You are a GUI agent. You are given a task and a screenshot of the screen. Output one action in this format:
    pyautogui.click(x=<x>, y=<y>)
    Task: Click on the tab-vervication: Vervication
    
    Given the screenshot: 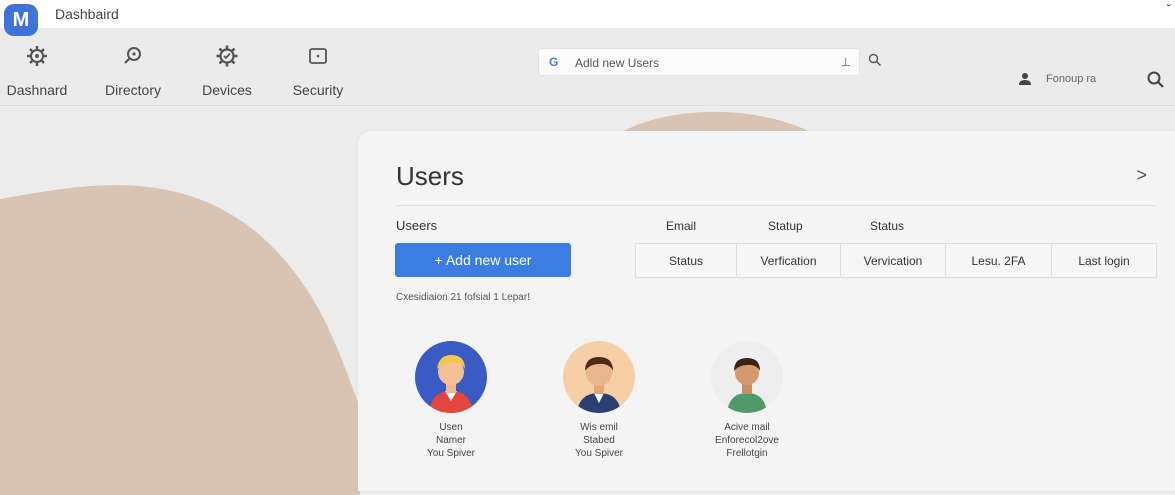 What is the action you would take?
    pyautogui.click(x=893, y=260)
    